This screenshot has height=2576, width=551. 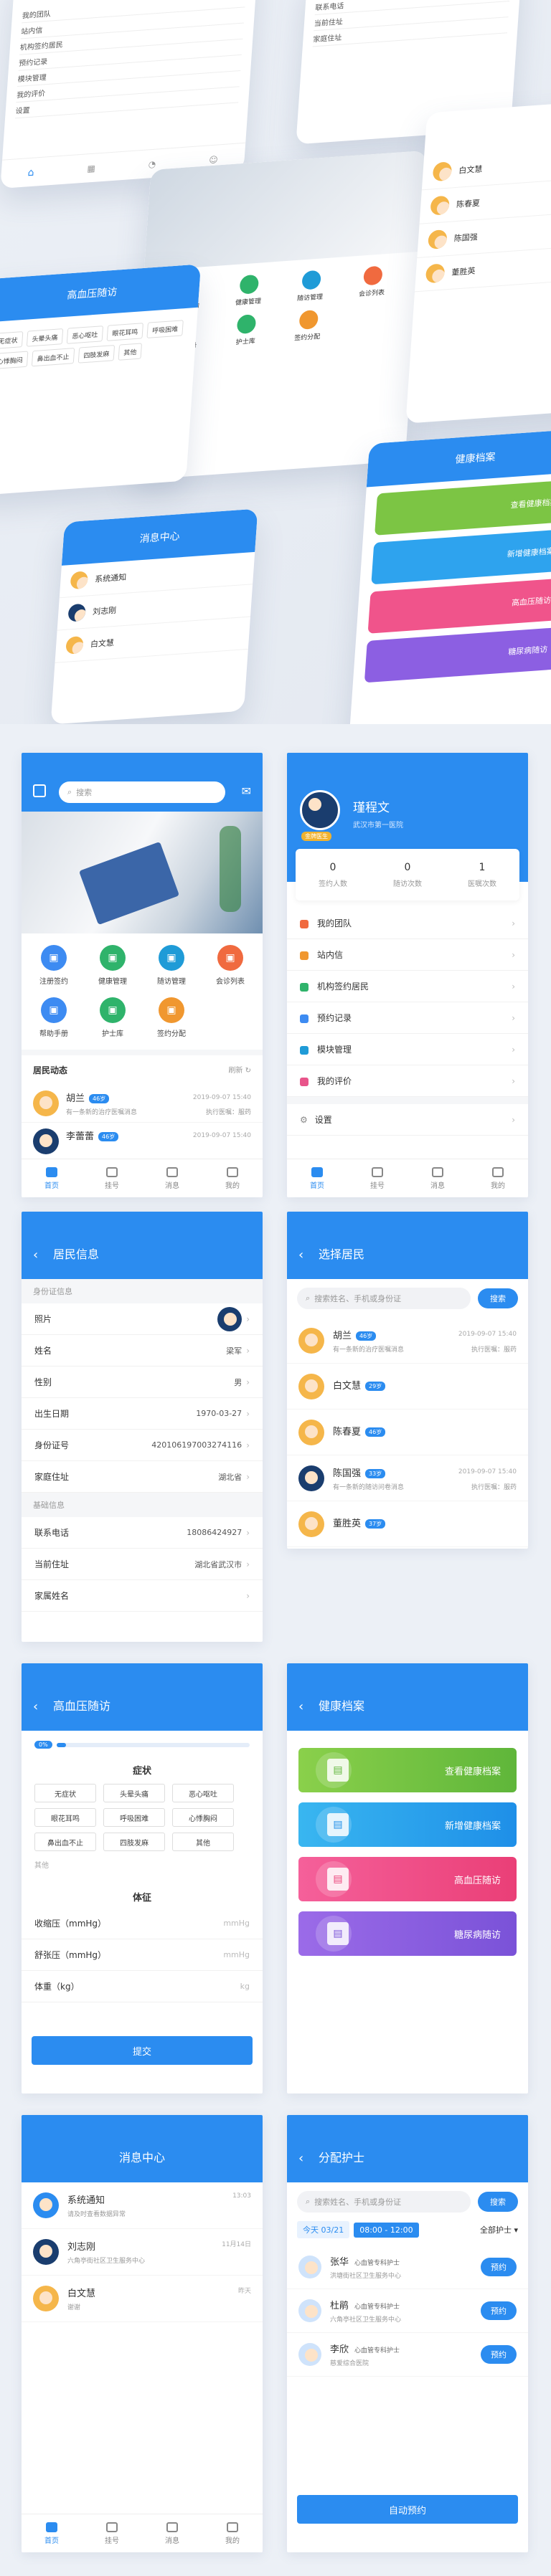 What do you see at coordinates (323, 2229) in the screenshot?
I see `date-chip: 今天 03/21` at bounding box center [323, 2229].